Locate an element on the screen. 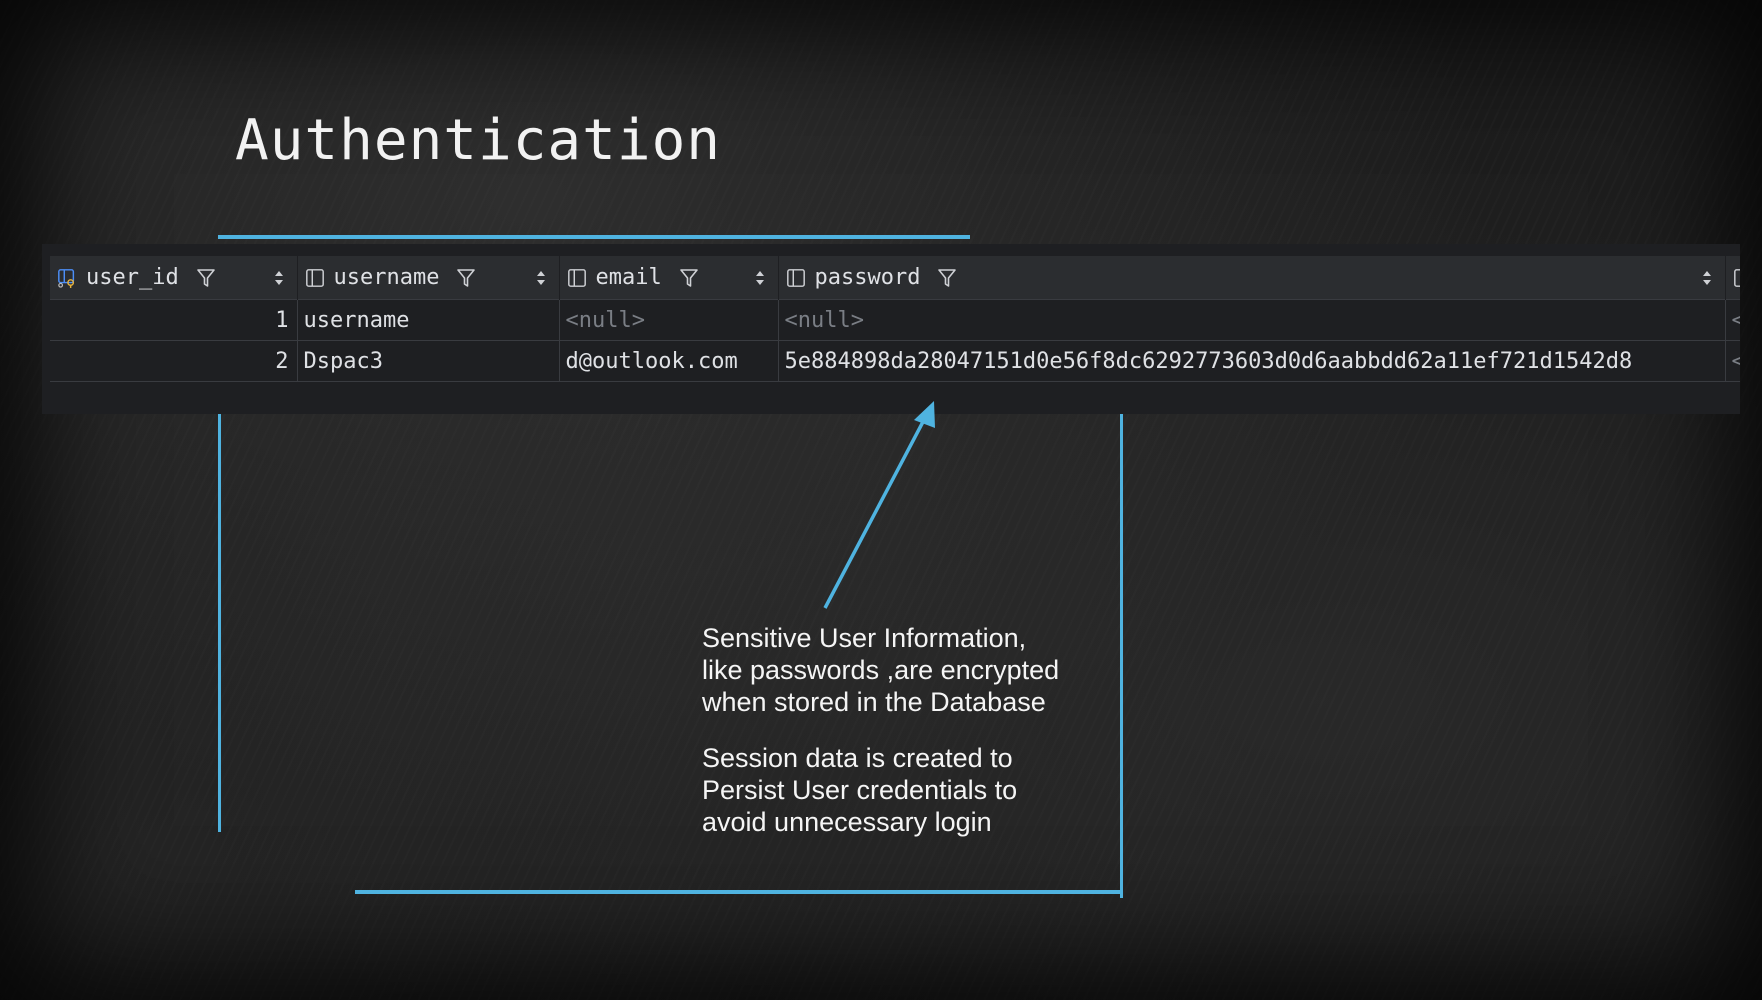 The image size is (1762, 1000). column-header-email: email is located at coordinates (669, 278).